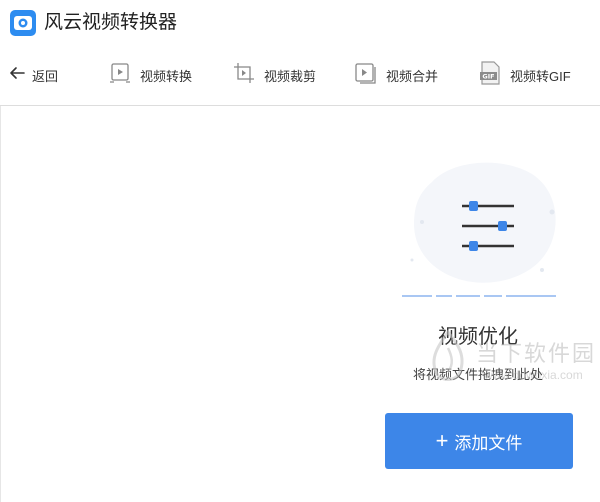 The image size is (600, 502). What do you see at coordinates (244, 75) in the screenshot?
I see `video-crop-icon` at bounding box center [244, 75].